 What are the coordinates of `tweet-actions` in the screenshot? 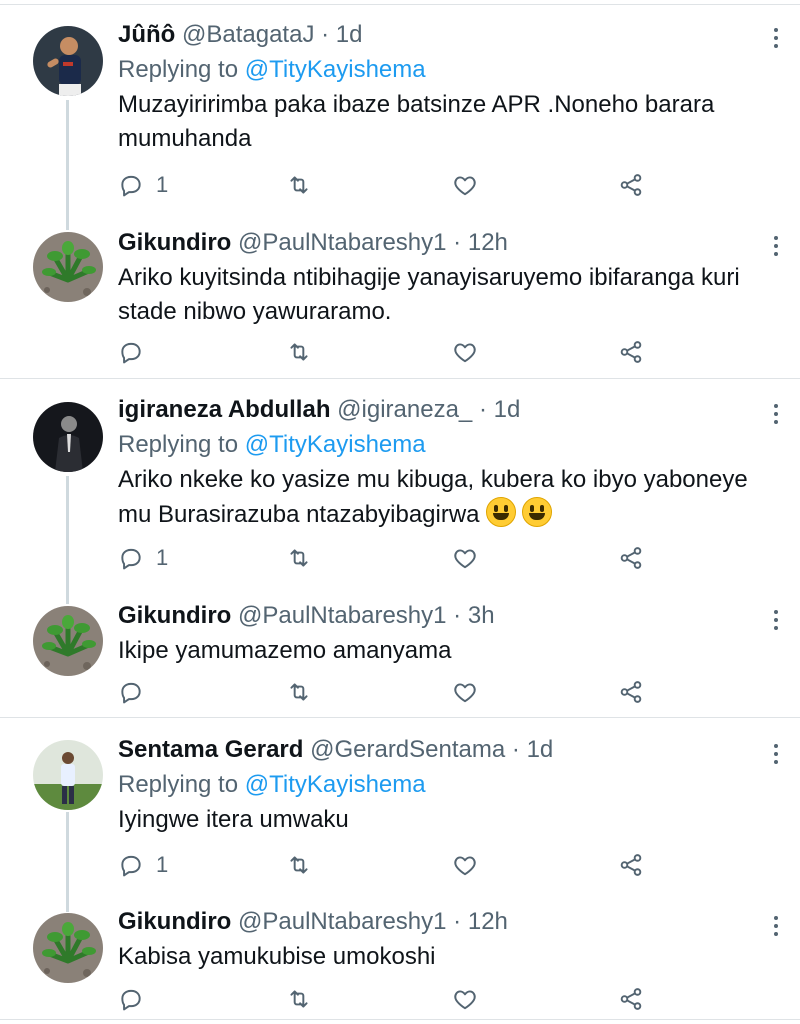 It's located at (398, 1001).